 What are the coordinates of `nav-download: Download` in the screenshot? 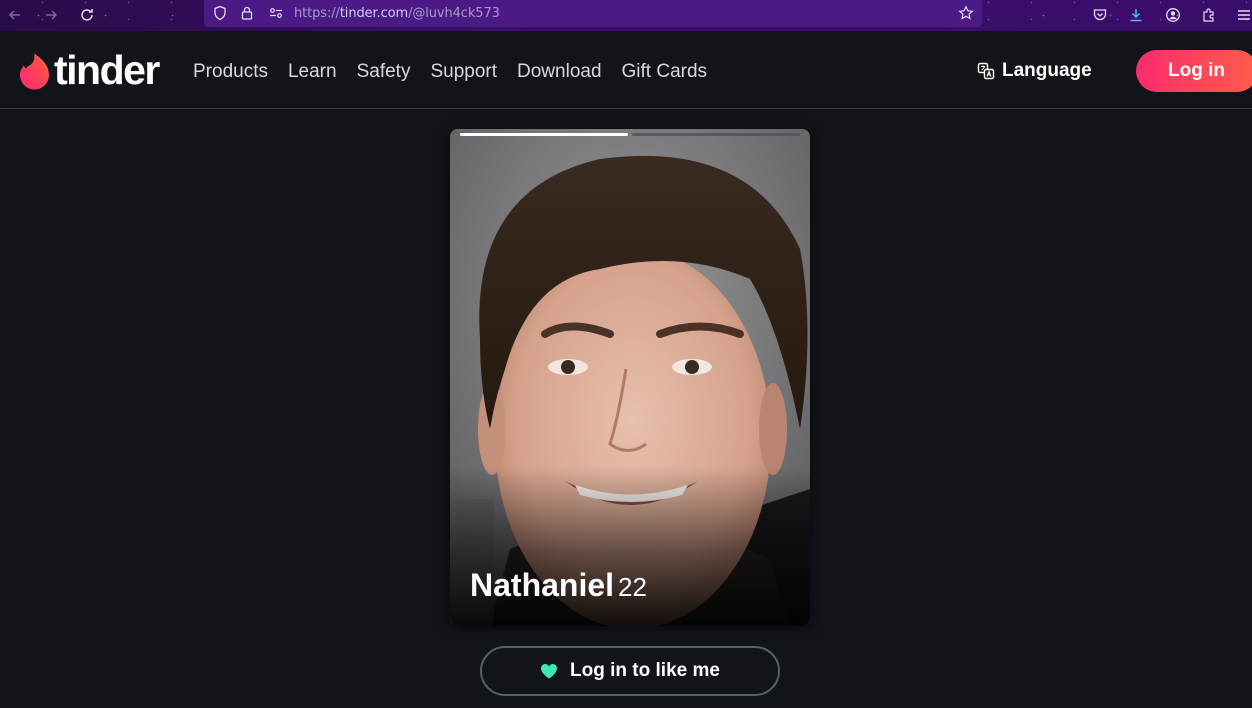 It's located at (559, 72).